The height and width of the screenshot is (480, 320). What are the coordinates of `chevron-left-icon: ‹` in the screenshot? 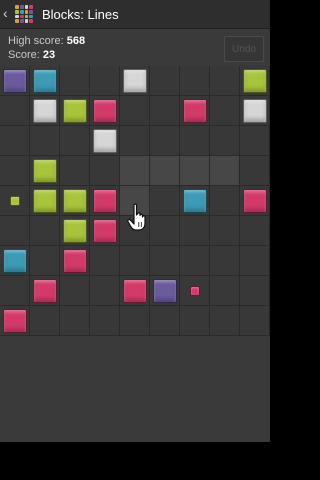 It's located at (5, 13).